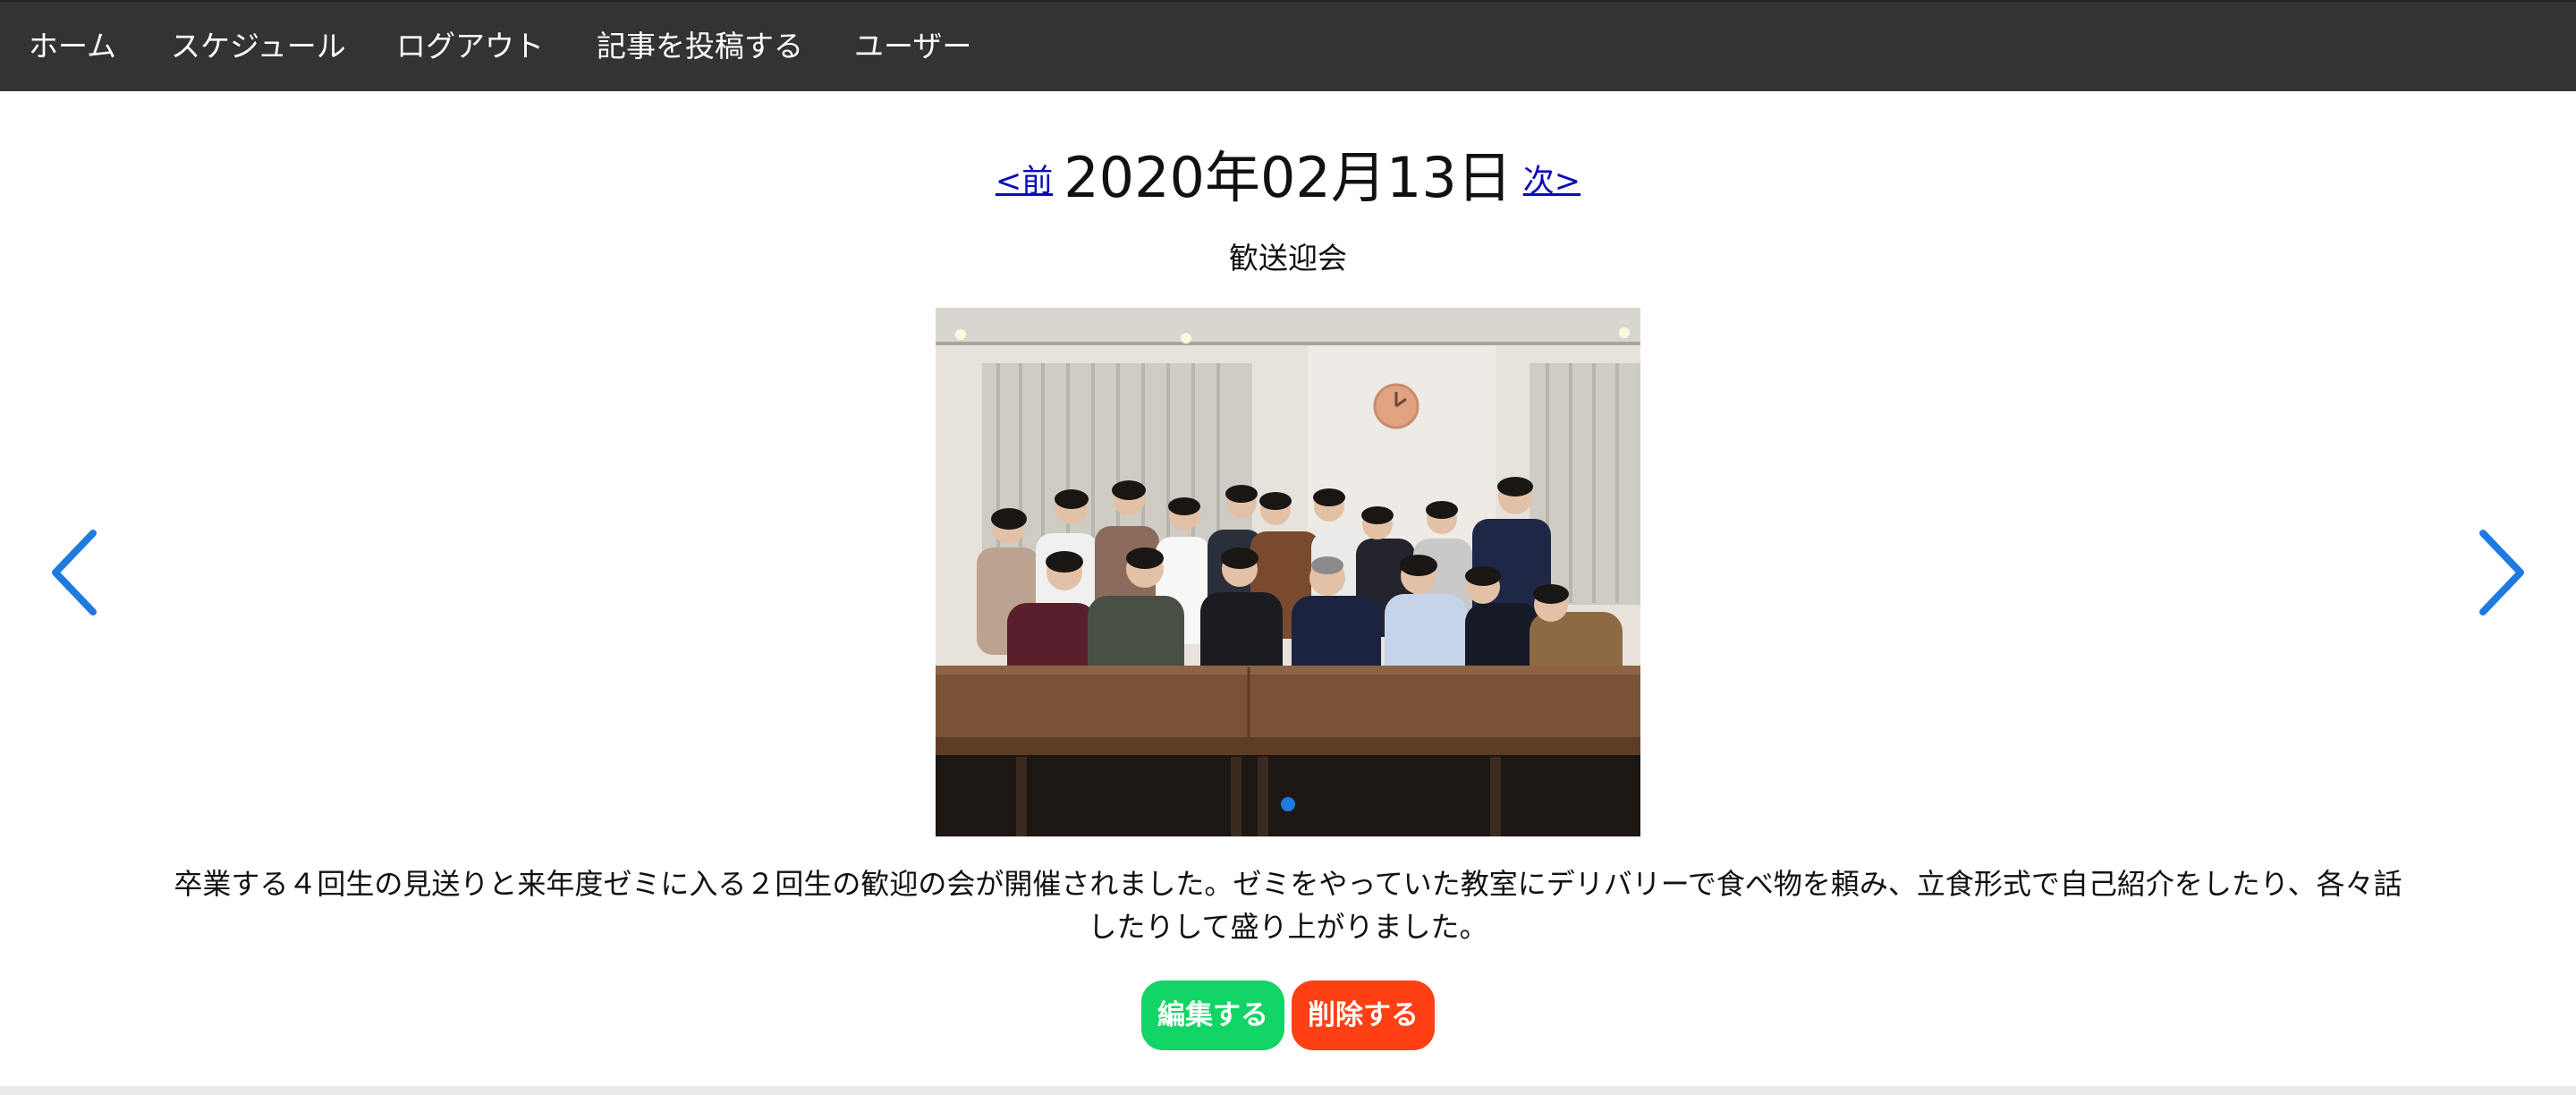 This screenshot has height=1095, width=2576. I want to click on footer-divider, so click(1288, 1090).